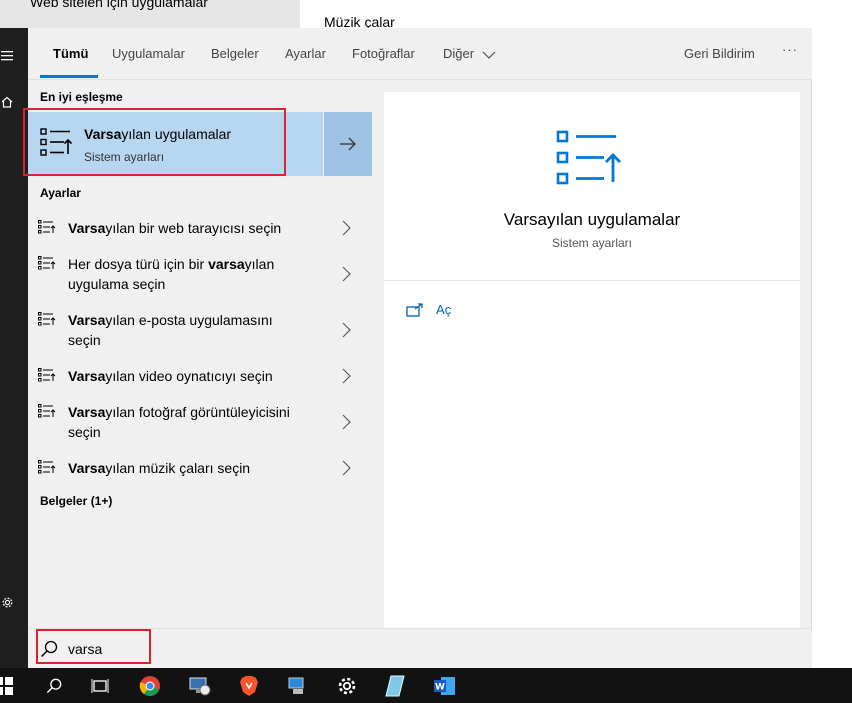 The height and width of the screenshot is (703, 852). What do you see at coordinates (592, 280) in the screenshot?
I see `preview-divider` at bounding box center [592, 280].